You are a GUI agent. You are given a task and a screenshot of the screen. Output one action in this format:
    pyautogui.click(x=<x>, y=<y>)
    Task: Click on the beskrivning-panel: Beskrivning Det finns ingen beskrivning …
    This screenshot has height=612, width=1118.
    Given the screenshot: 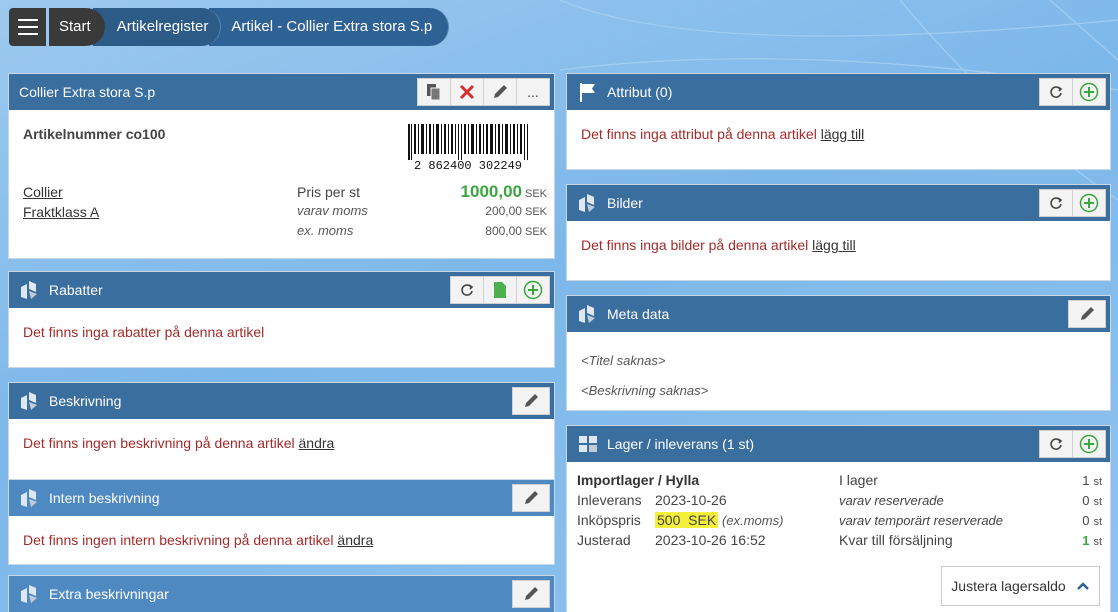 What is the action you would take?
    pyautogui.click(x=281, y=431)
    